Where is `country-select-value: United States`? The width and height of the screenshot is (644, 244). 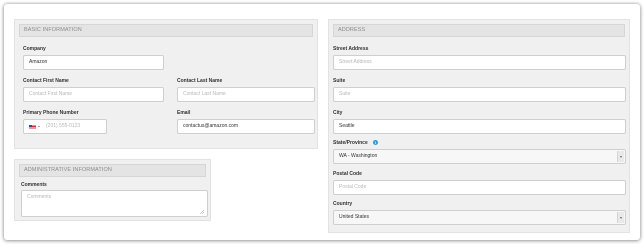 country-select-value: United States is located at coordinates (354, 217).